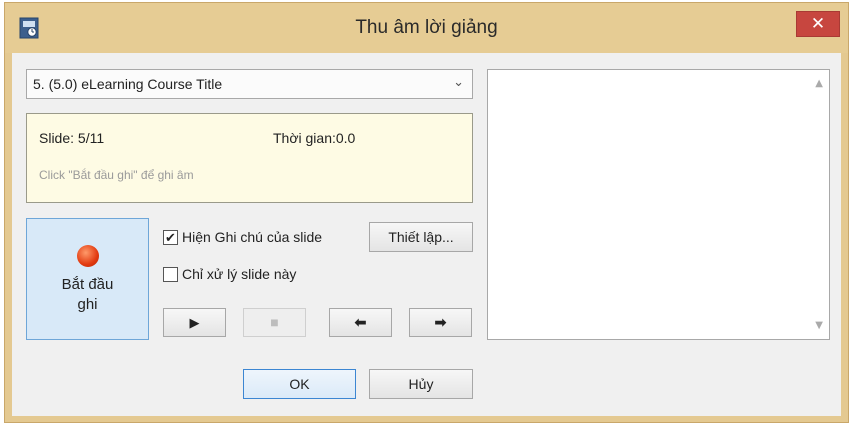  What do you see at coordinates (128, 84) in the screenshot?
I see `course-select-value: 5. (5.0) eLearning Course Title` at bounding box center [128, 84].